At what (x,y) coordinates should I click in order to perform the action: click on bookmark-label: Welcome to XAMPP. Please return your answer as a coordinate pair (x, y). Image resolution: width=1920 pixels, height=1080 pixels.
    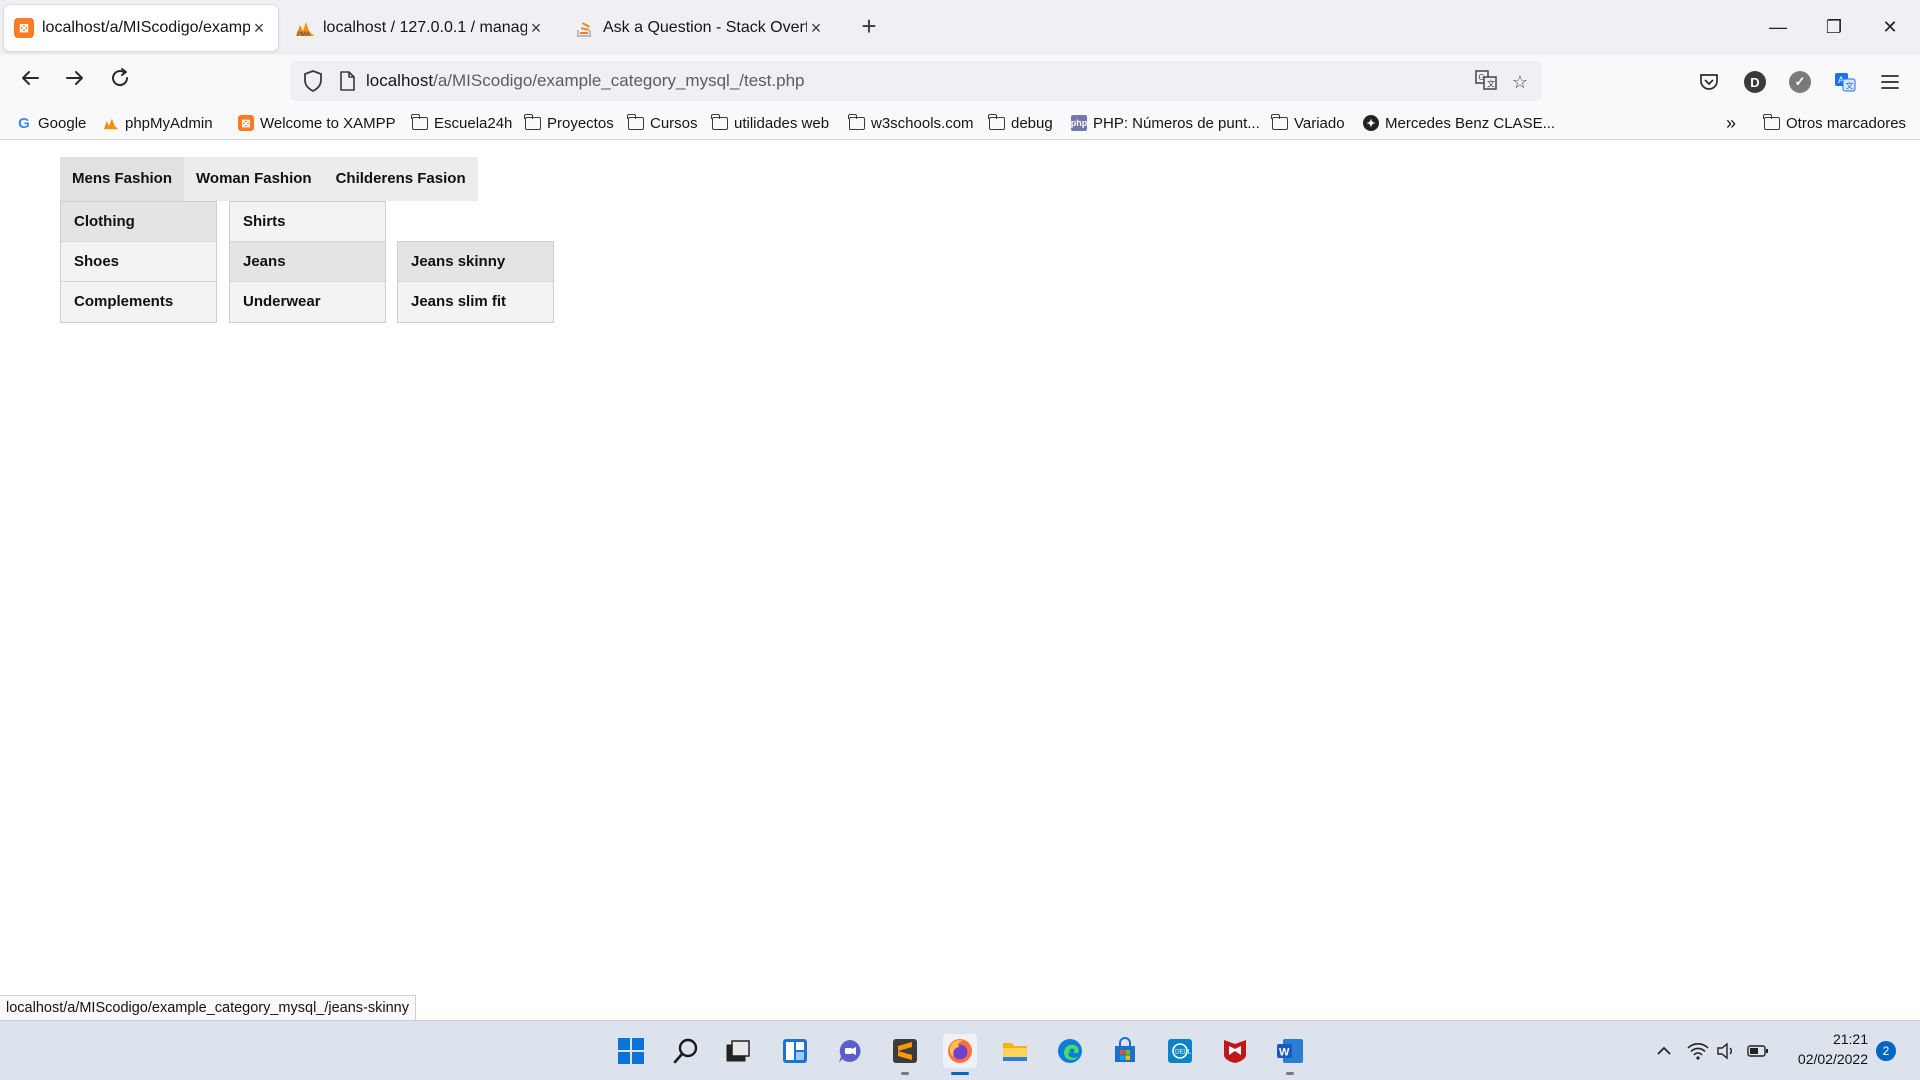
    Looking at the image, I should click on (328, 123).